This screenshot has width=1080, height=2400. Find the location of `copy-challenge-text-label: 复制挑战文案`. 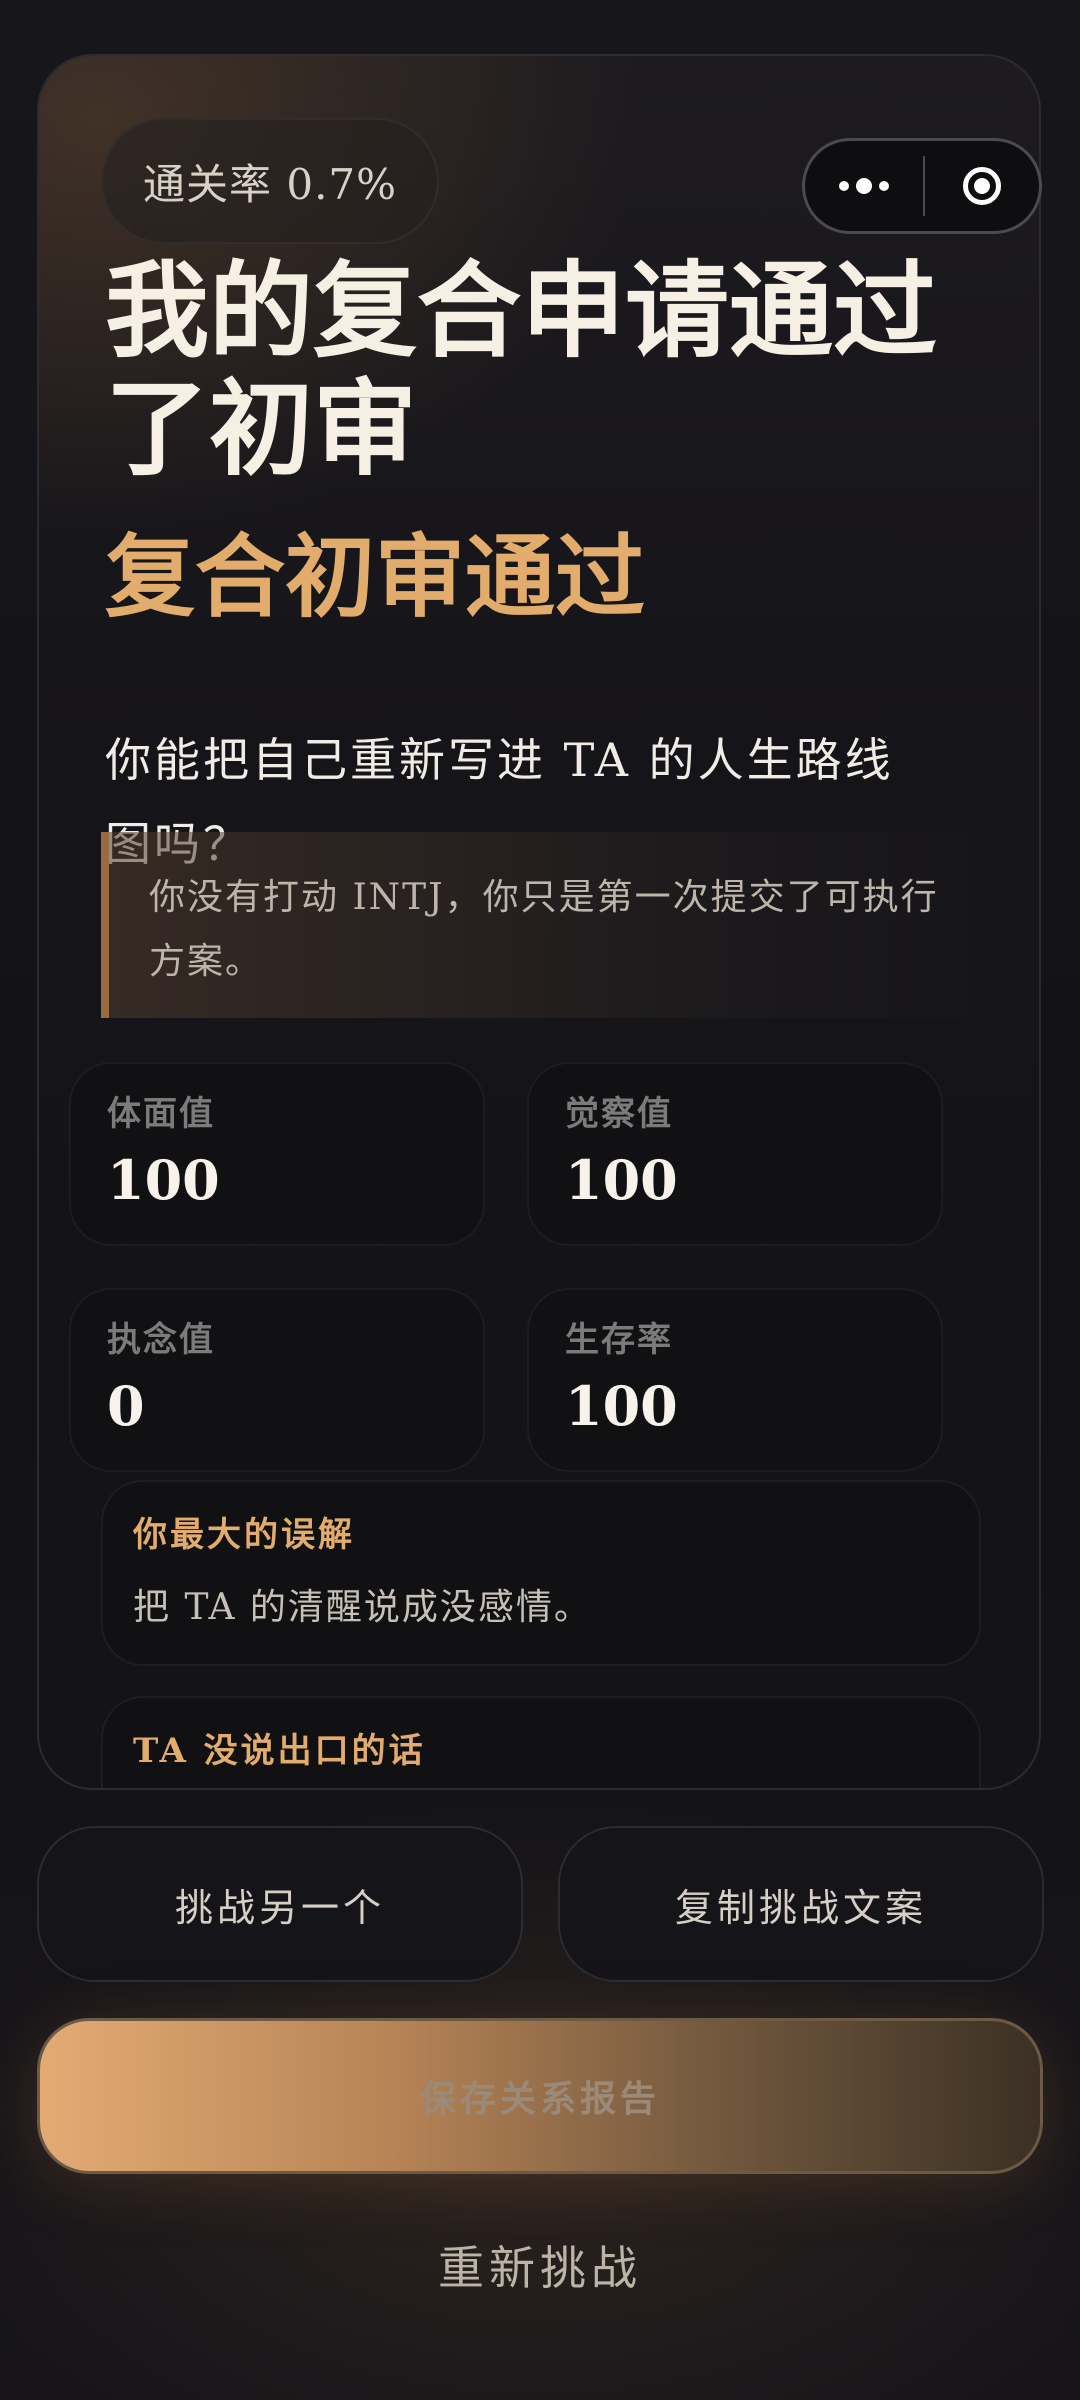

copy-challenge-text-label: 复制挑战文案 is located at coordinates (800, 1907).